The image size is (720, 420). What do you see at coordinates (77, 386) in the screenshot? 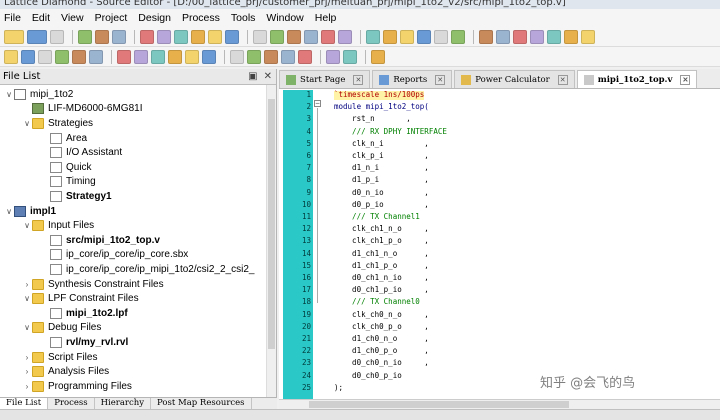
I see `tree-item: › Programming Files` at bounding box center [77, 386].